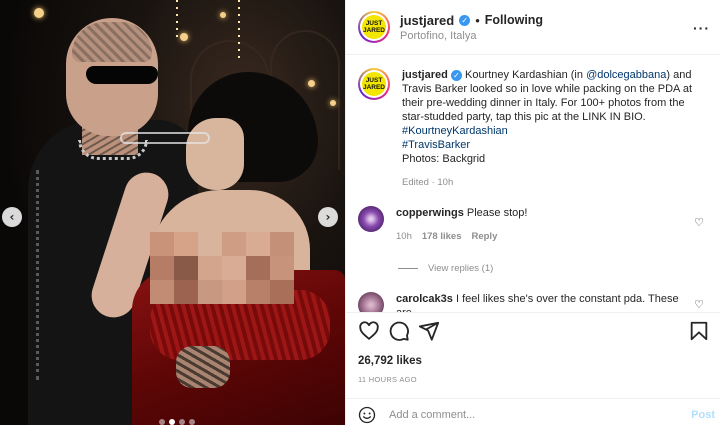 The width and height of the screenshot is (720, 425). I want to click on carousel-next-button: ›, so click(328, 217).